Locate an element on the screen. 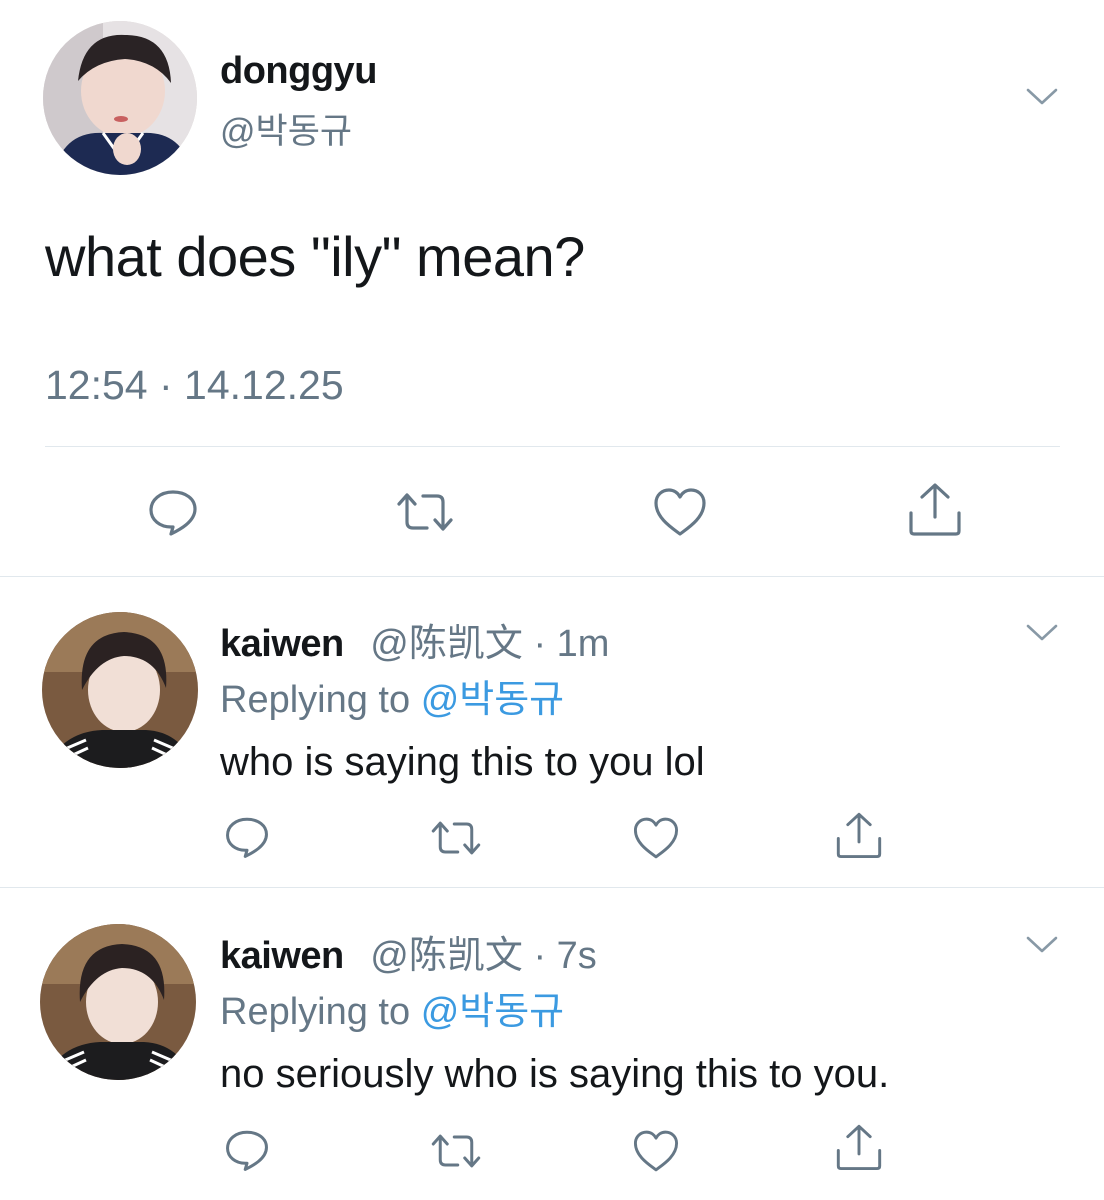  main-display-name: donggyu is located at coordinates (298, 71).